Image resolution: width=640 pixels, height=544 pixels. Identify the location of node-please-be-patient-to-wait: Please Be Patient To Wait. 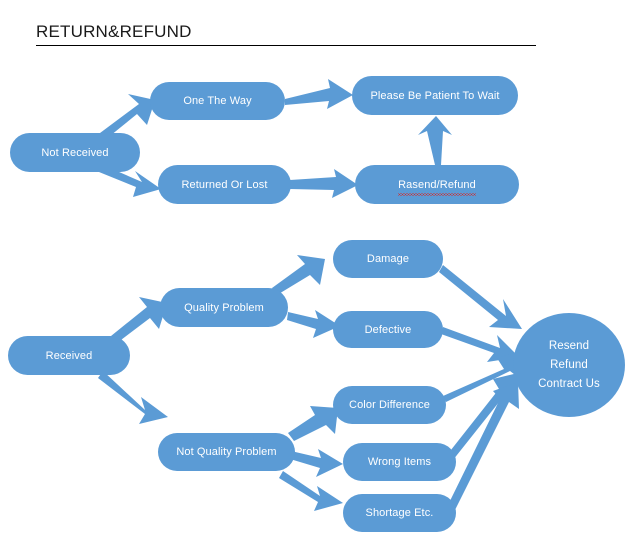
(435, 95).